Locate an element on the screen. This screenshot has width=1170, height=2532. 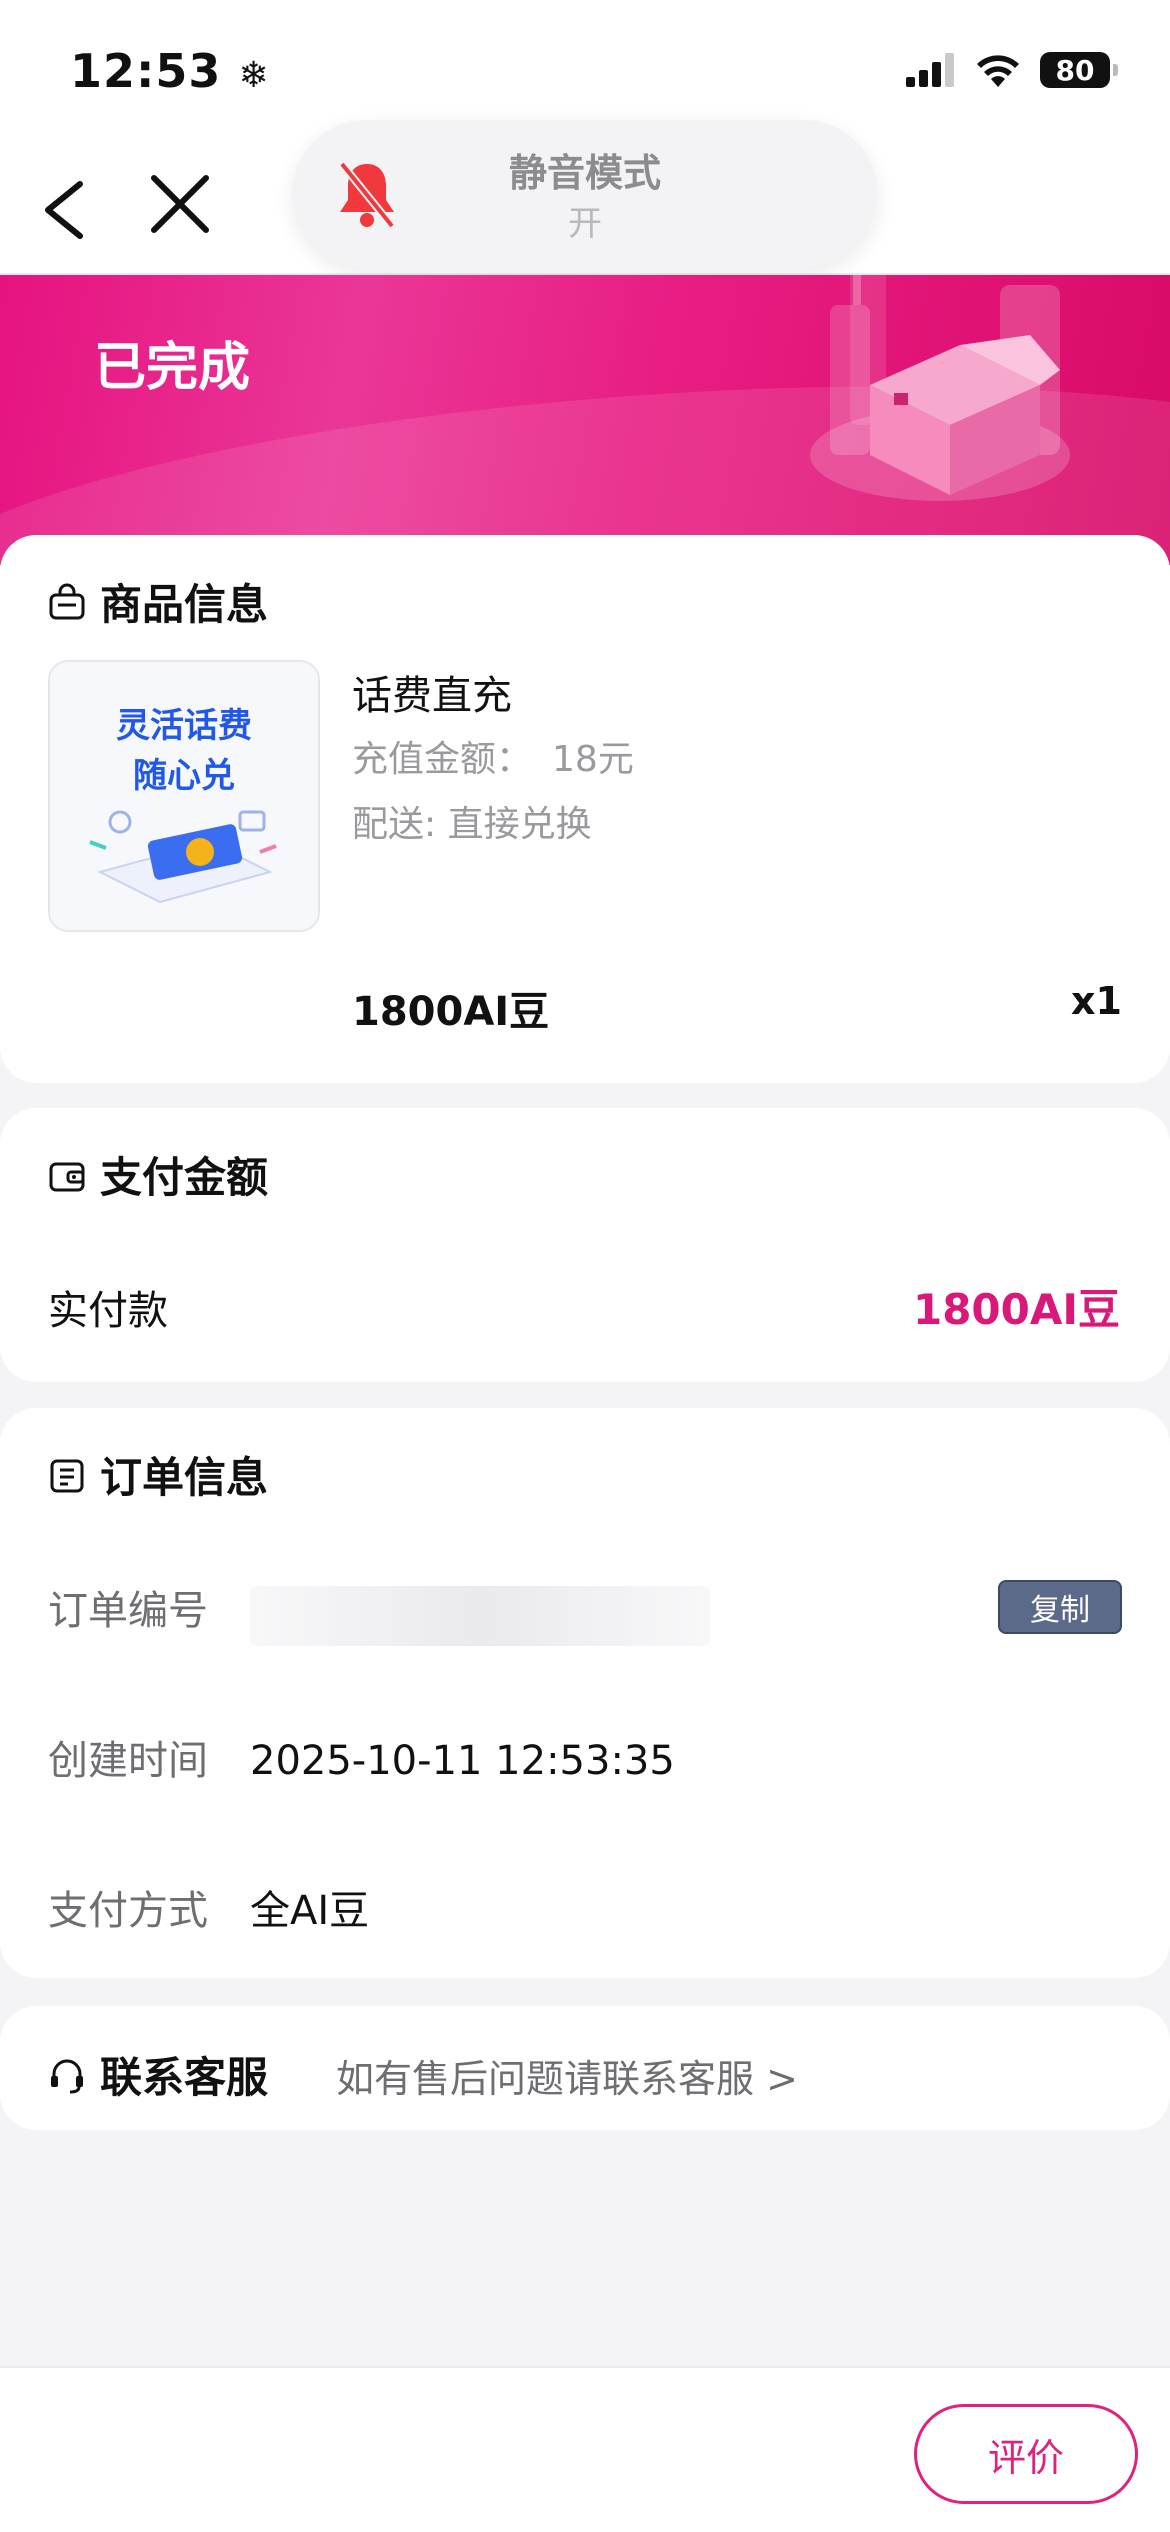
product-thumbnail: 灵活话费 随心兑 is located at coordinates (184, 796).